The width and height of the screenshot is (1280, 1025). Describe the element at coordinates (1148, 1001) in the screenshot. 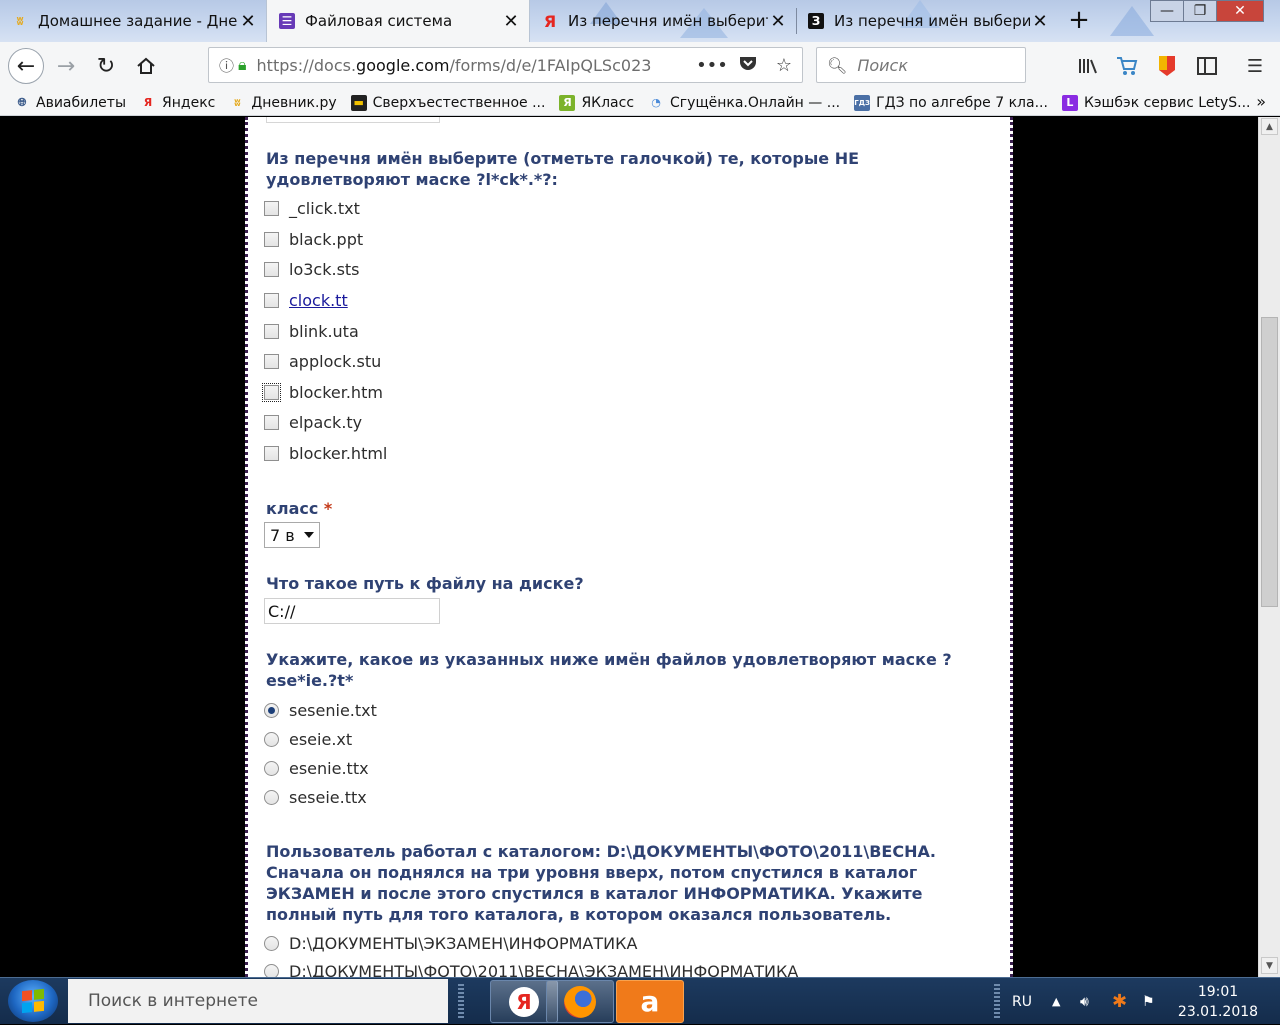

I see `action-center-flag-icon: ⚑` at that location.